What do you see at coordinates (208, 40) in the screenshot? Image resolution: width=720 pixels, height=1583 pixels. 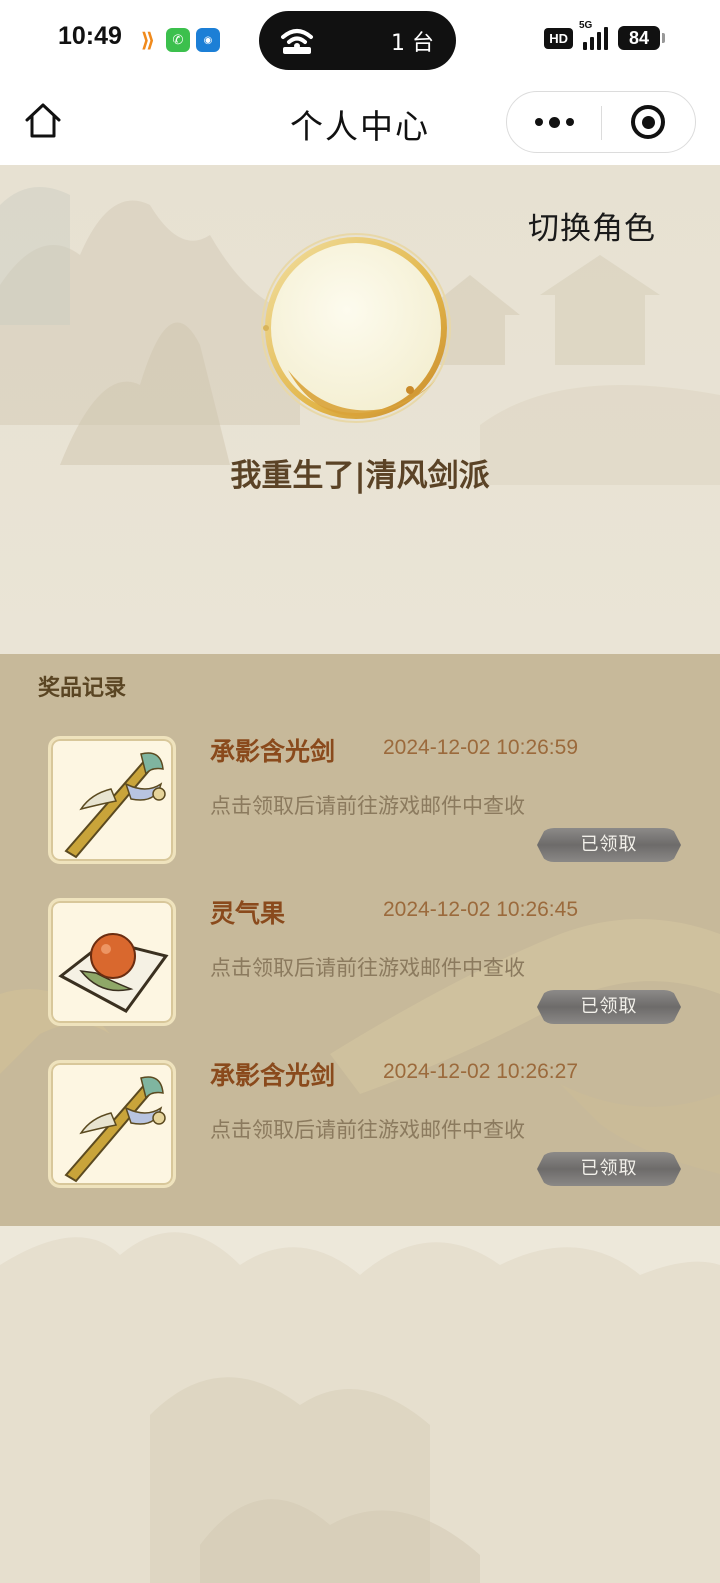 I see `alipay-notification-icon: ◉` at bounding box center [208, 40].